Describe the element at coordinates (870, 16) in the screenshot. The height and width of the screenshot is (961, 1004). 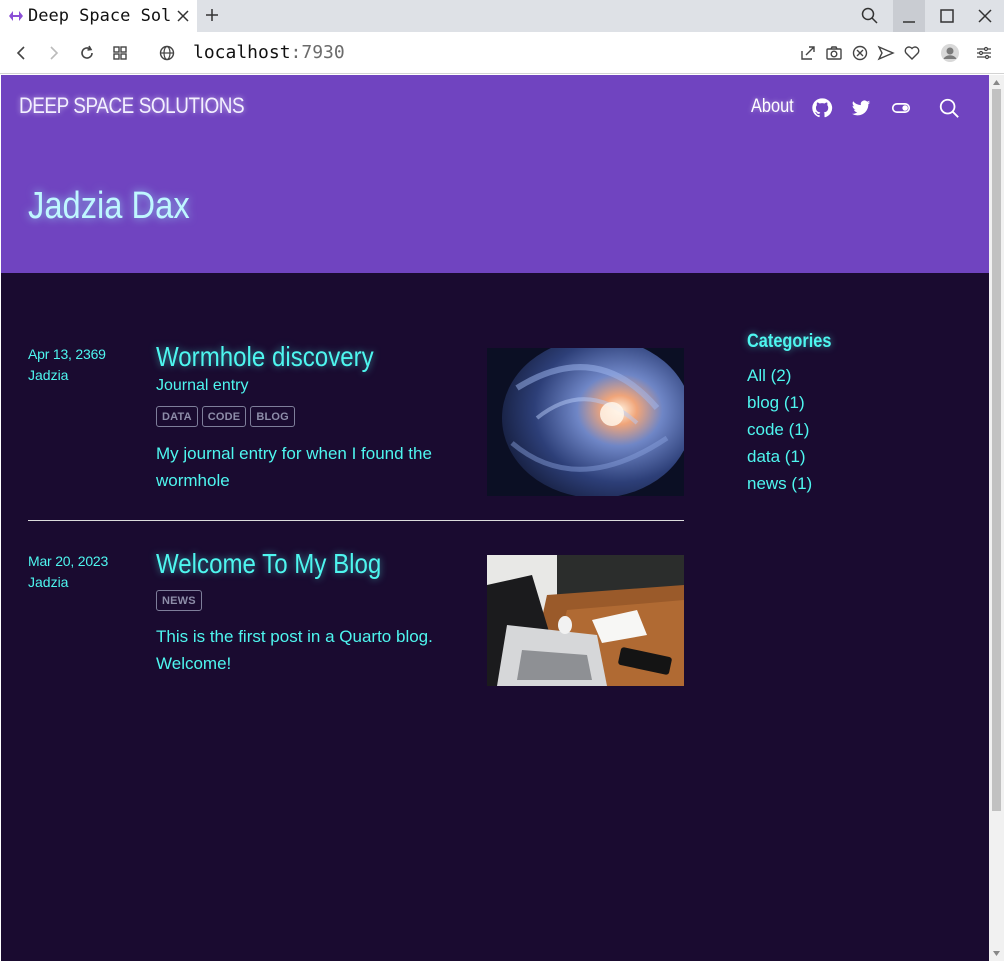
I see `tab-search-icon` at that location.